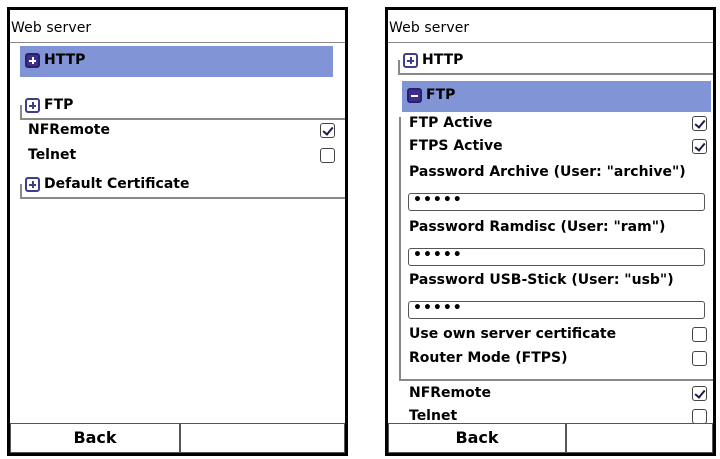 The height and width of the screenshot is (459, 720). Describe the element at coordinates (699, 358) in the screenshot. I see `router-mode-checkbox` at that location.